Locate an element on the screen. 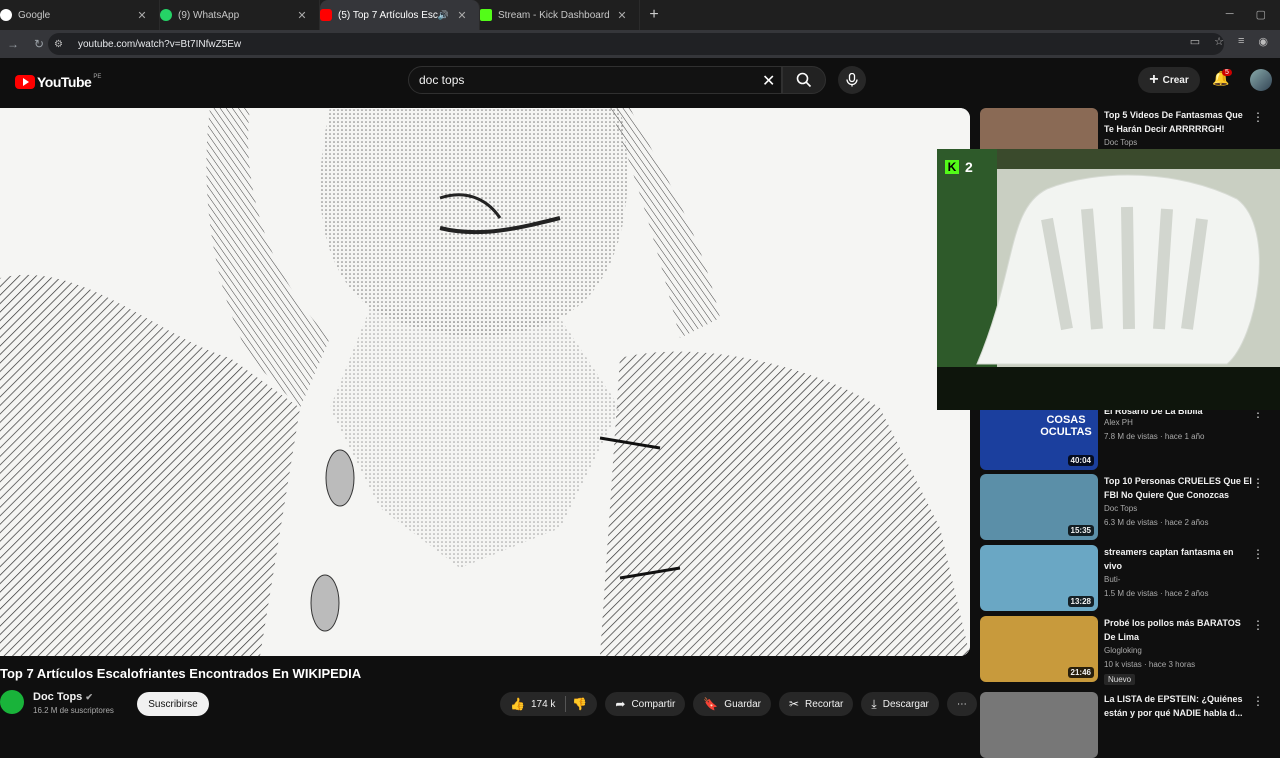 Image resolution: width=1280 pixels, height=758 pixels. address-actions: ▭ ☆ ≡ ◉ is located at coordinates (1229, 41).